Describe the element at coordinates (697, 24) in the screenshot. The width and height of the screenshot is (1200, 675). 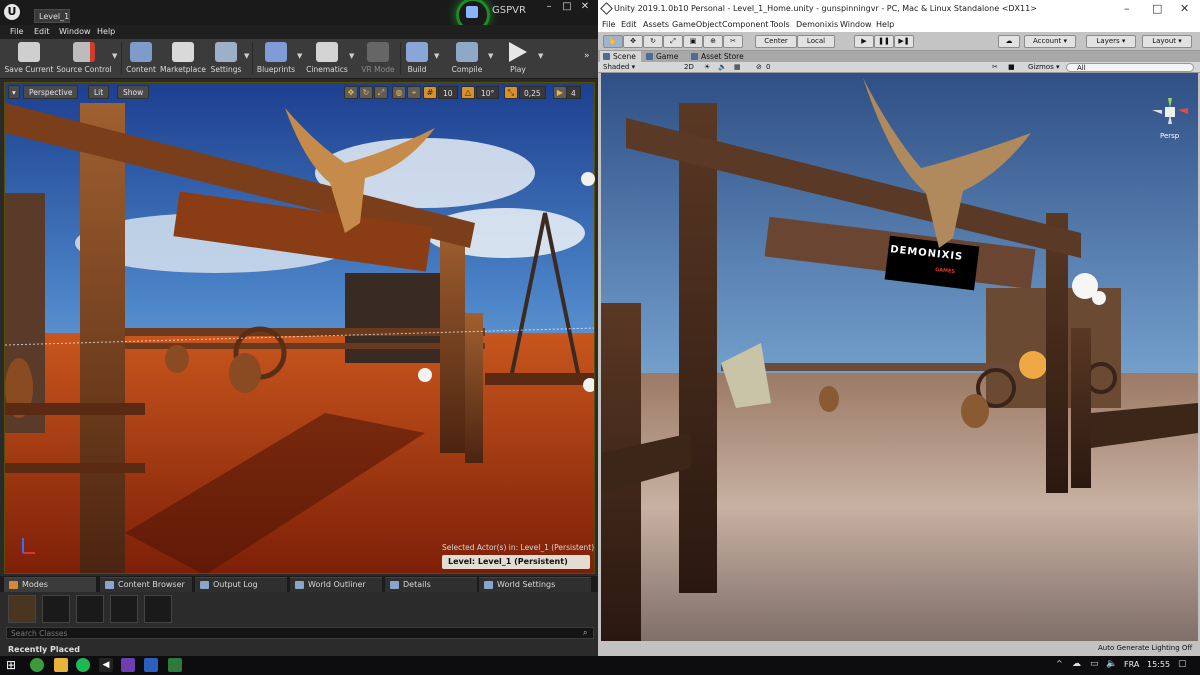
I see `unity-menu-gameobject: GameObject` at that location.